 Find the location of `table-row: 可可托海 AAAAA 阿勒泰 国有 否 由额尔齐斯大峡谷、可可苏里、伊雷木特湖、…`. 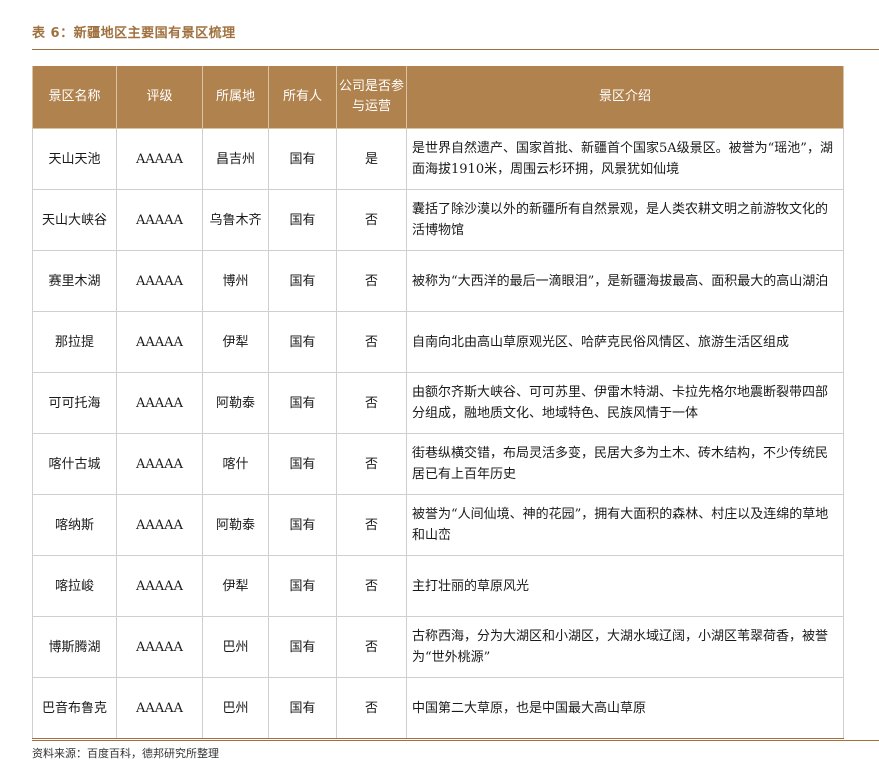

table-row: 可可托海 AAAAA 阿勒泰 国有 否 由额尔齐斯大峡谷、可可苏里、伊雷木特湖、… is located at coordinates (438, 403).